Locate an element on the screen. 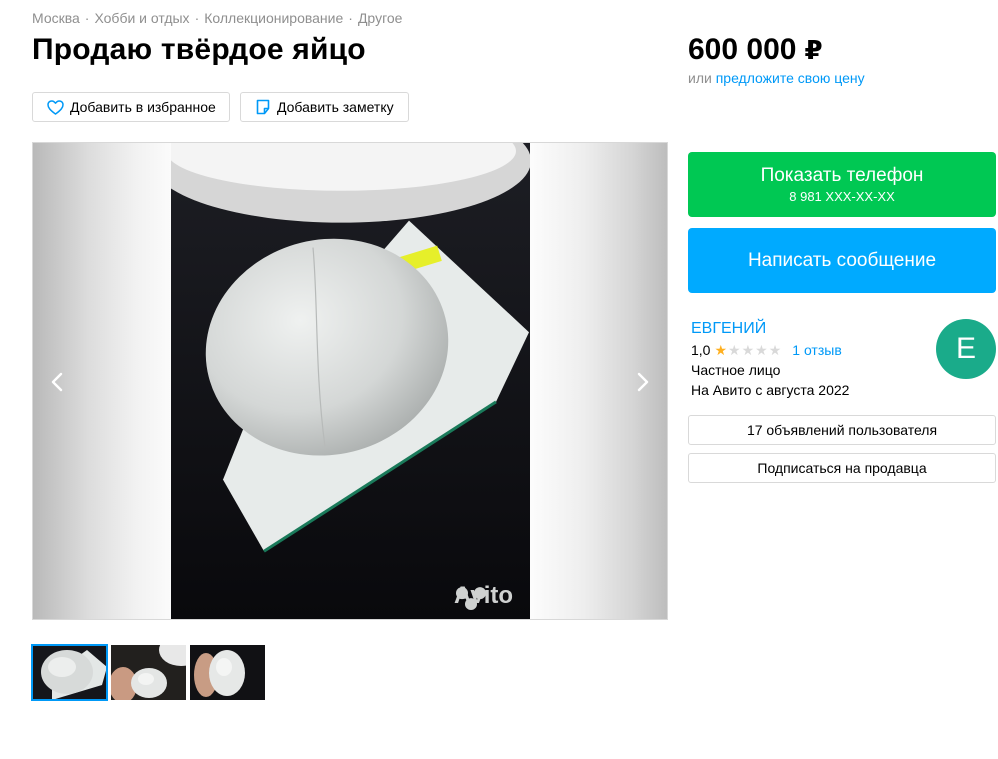  note-icon is located at coordinates (263, 107).